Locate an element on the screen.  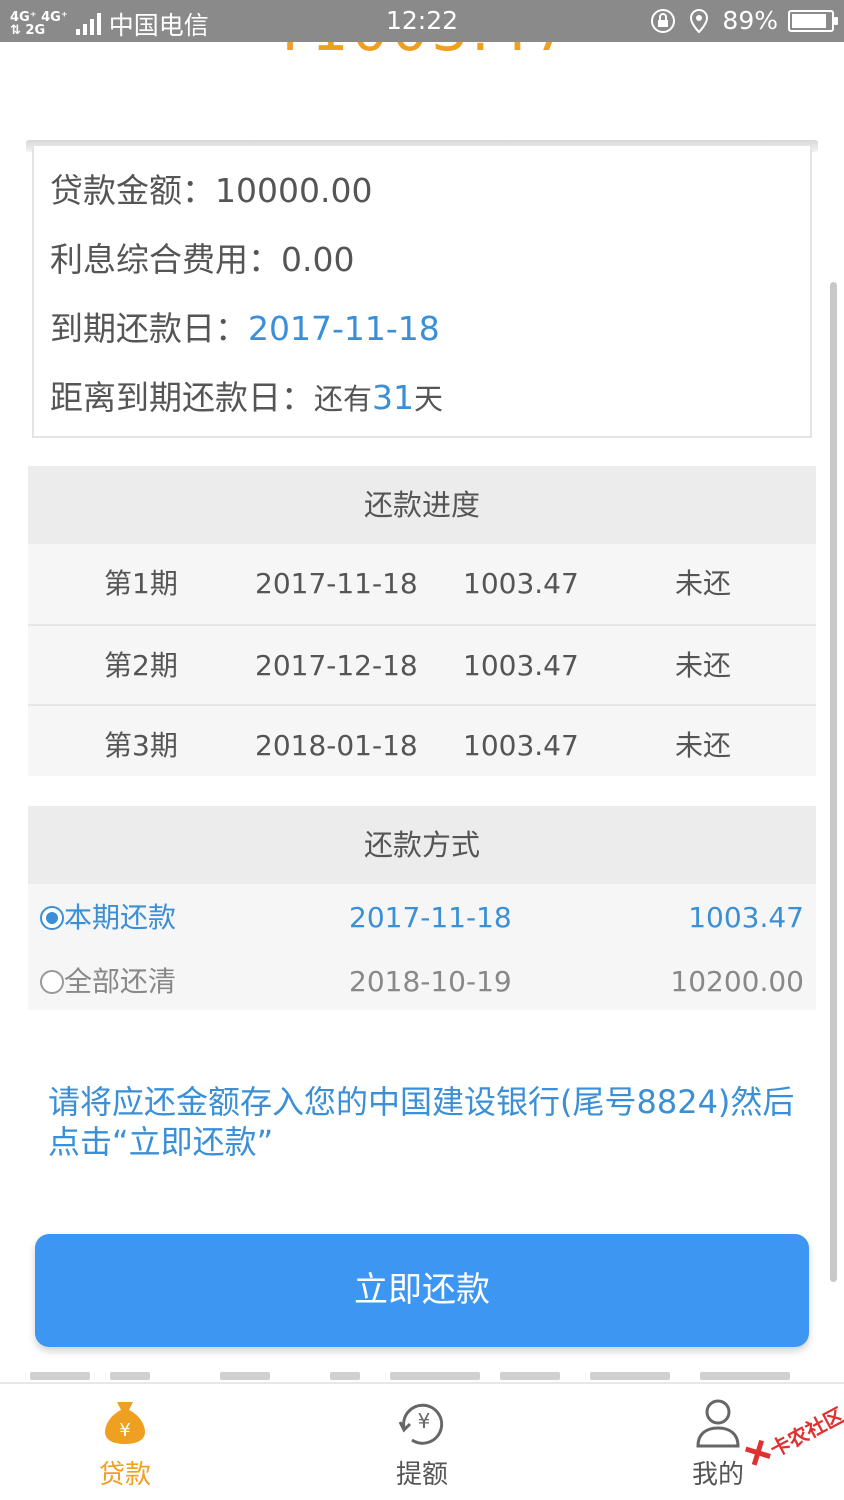
due-date-row: 到期还款日：2017-11-18 is located at coordinates (245, 326).